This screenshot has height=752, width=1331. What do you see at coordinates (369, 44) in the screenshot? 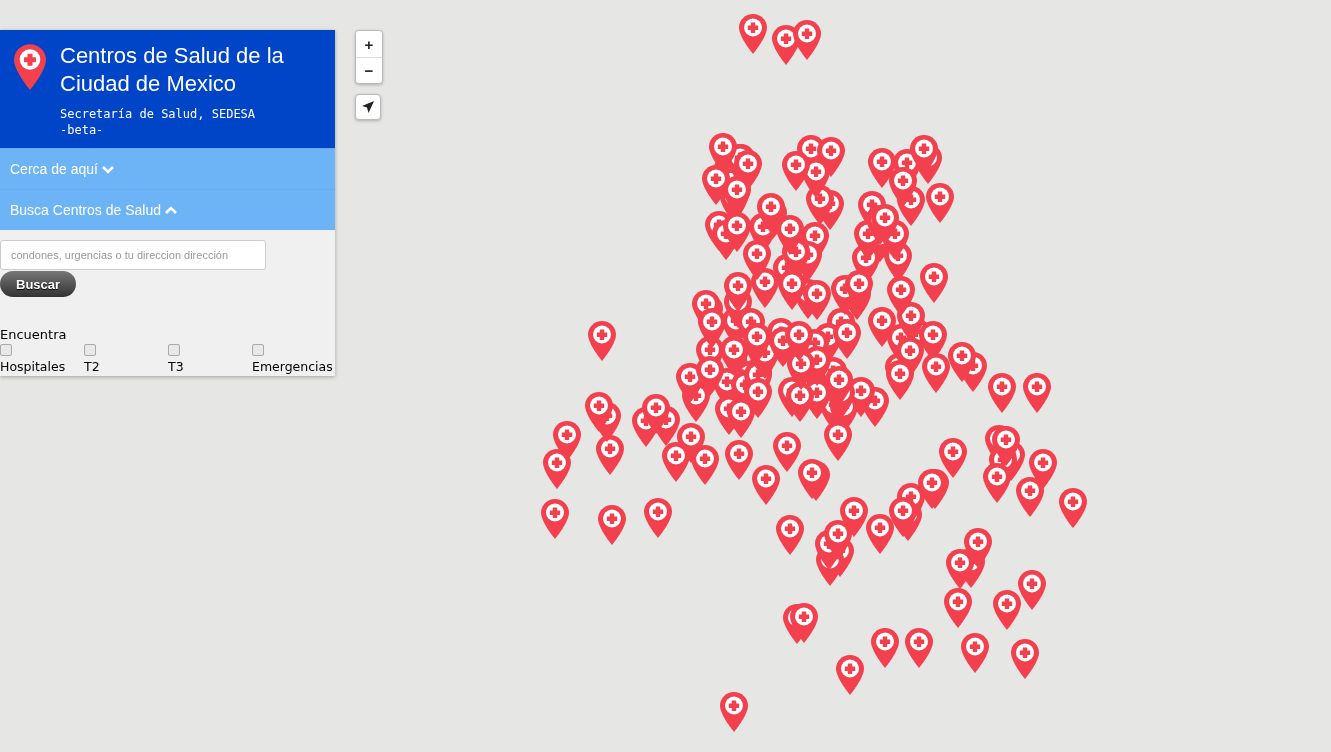
I see `zoom-in-button: +` at bounding box center [369, 44].